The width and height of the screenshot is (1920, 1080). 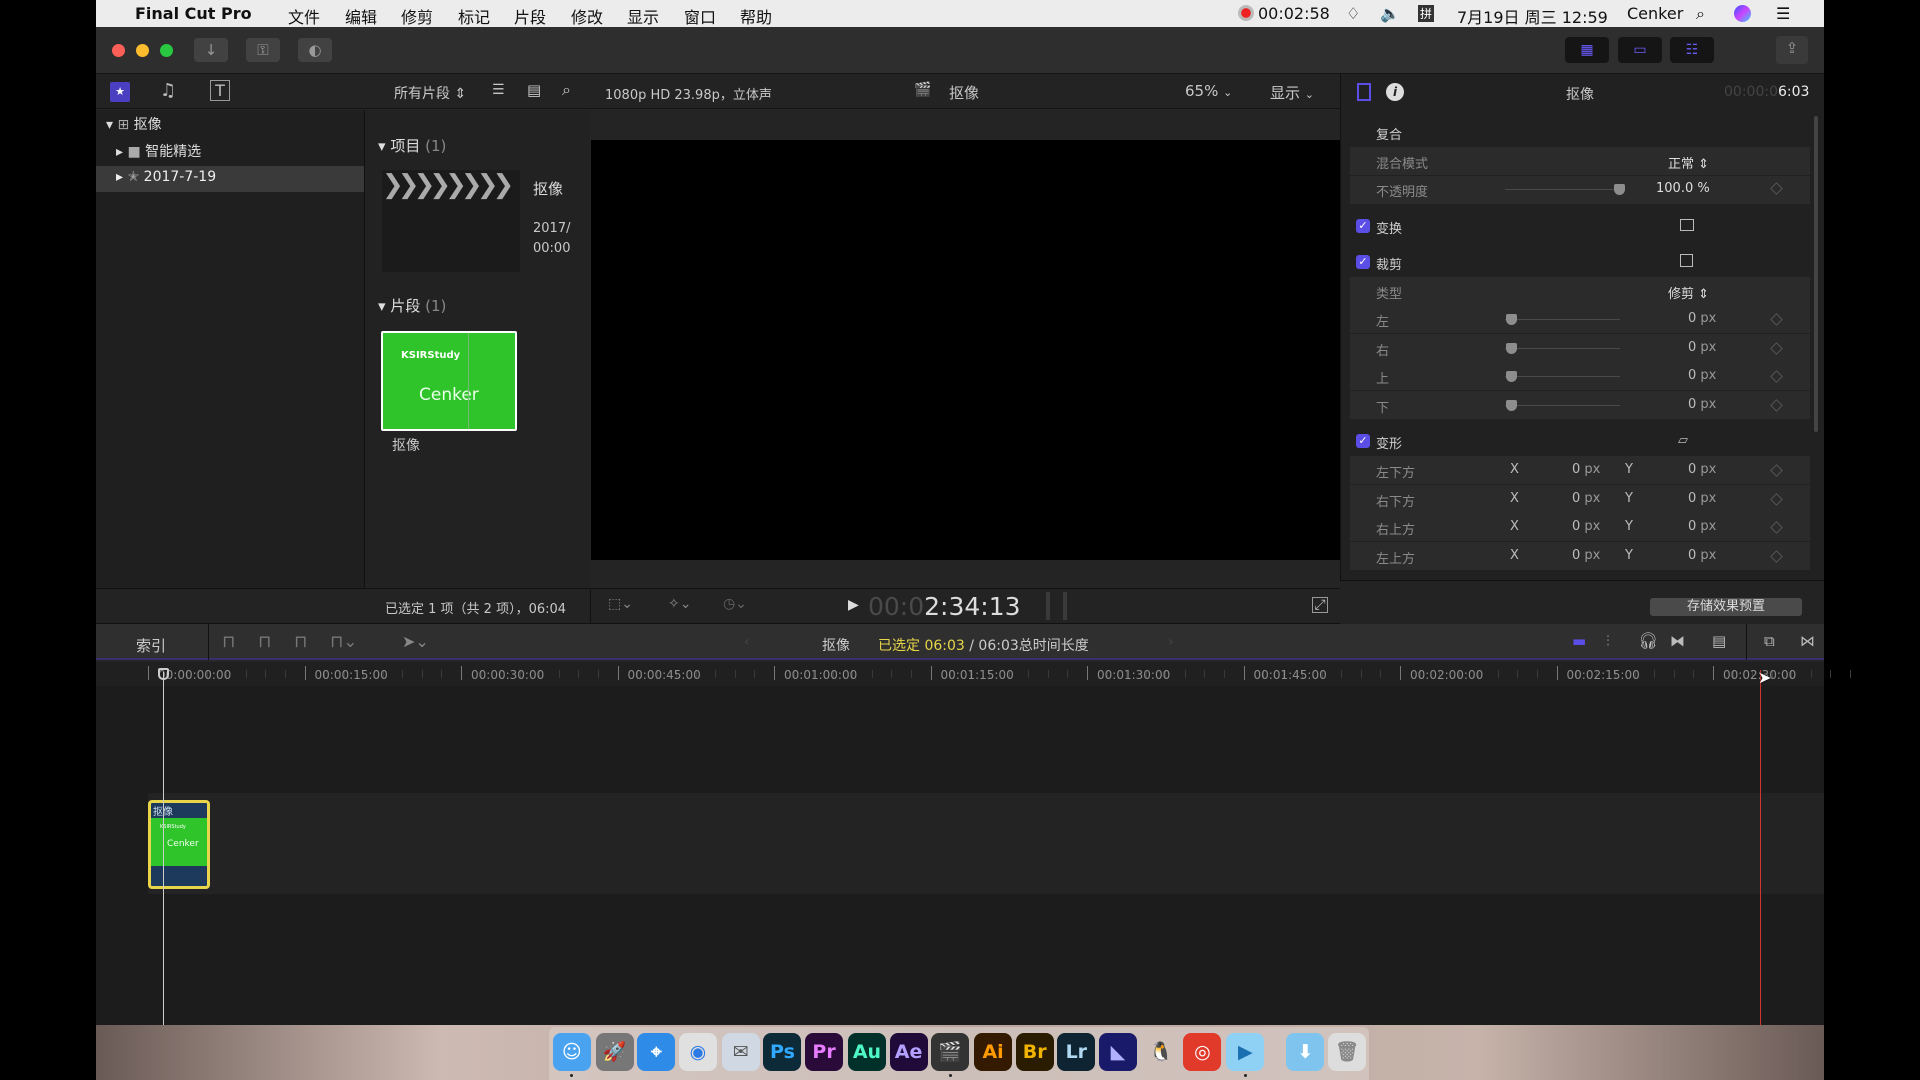 What do you see at coordinates (1245, 1052) in the screenshot?
I see `dock-screen-recorder-icon: ▶` at bounding box center [1245, 1052].